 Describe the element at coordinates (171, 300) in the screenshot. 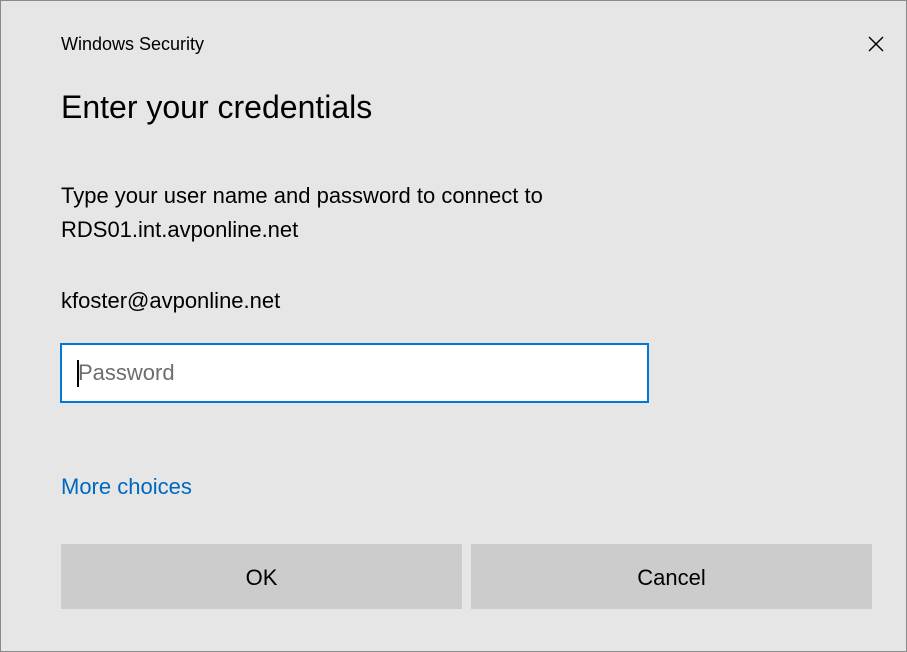

I see `username-label: kfoster@avponline.net` at that location.